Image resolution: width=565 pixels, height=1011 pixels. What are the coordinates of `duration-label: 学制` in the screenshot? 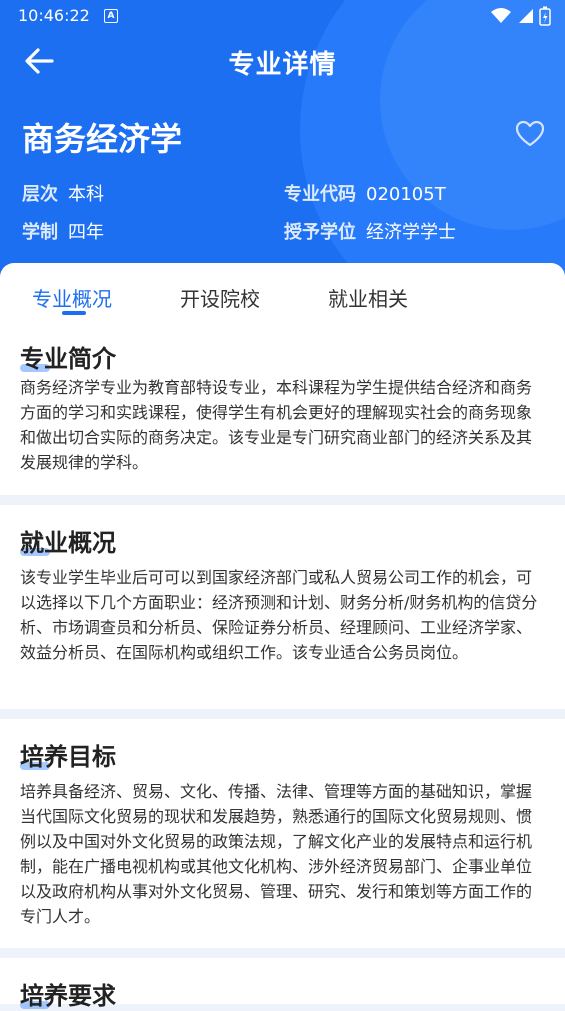 It's located at (40, 232).